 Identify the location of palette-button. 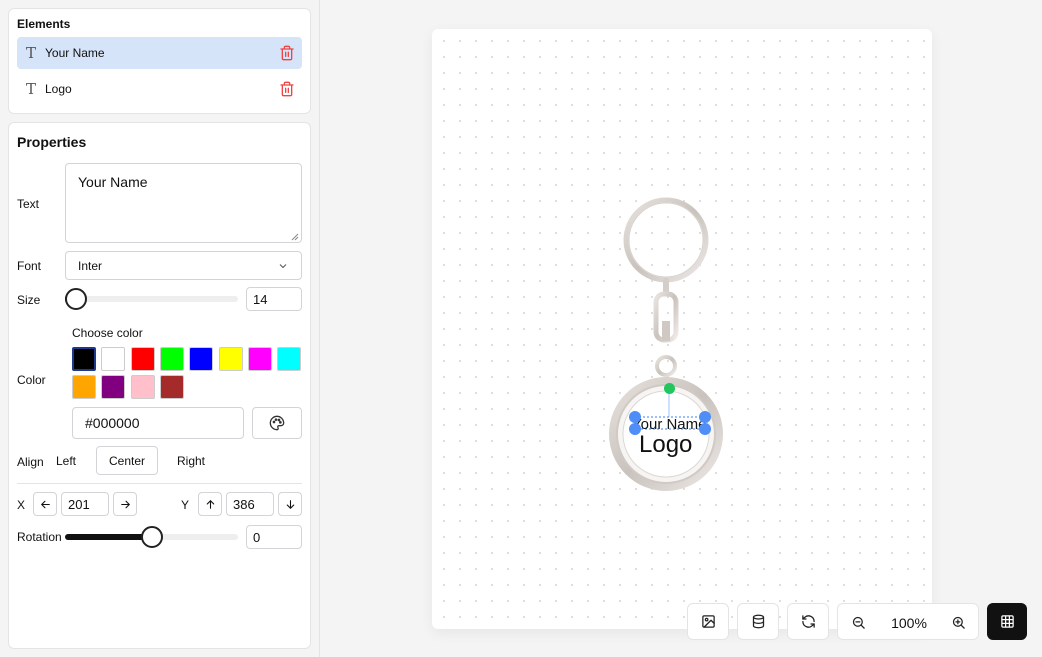
(277, 423).